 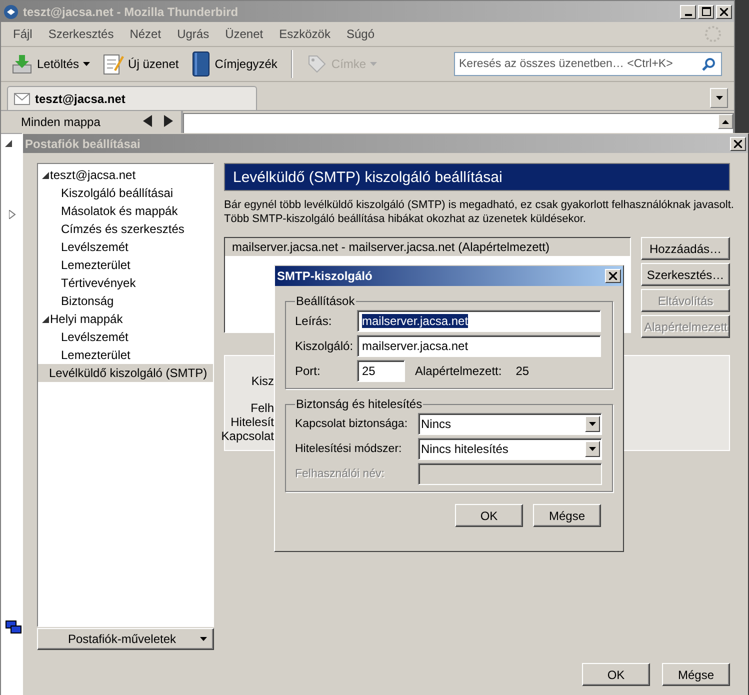 I want to click on menu-item: Szerkesztés, so click(x=81, y=34).